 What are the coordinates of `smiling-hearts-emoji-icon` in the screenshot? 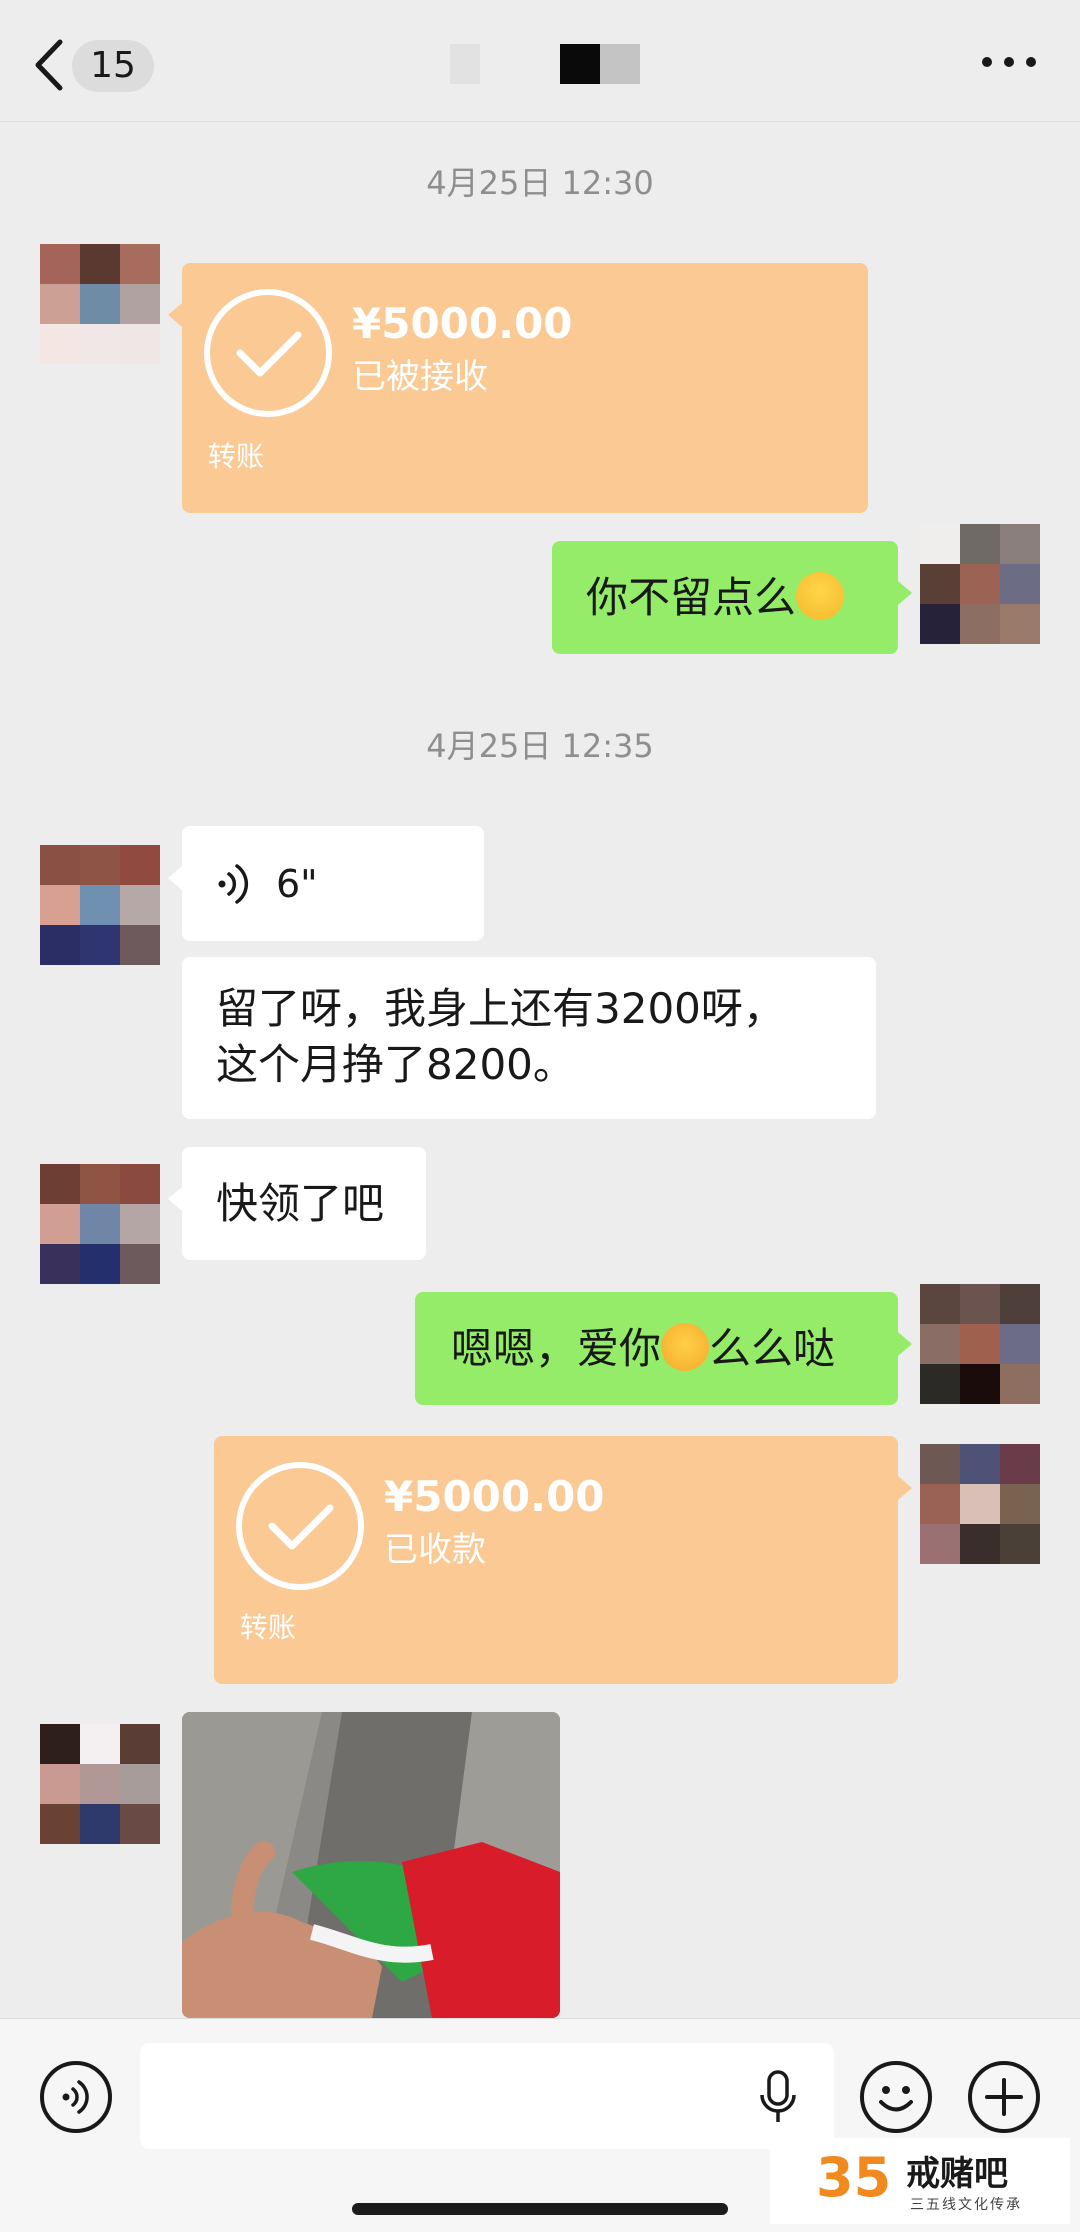 It's located at (685, 1347).